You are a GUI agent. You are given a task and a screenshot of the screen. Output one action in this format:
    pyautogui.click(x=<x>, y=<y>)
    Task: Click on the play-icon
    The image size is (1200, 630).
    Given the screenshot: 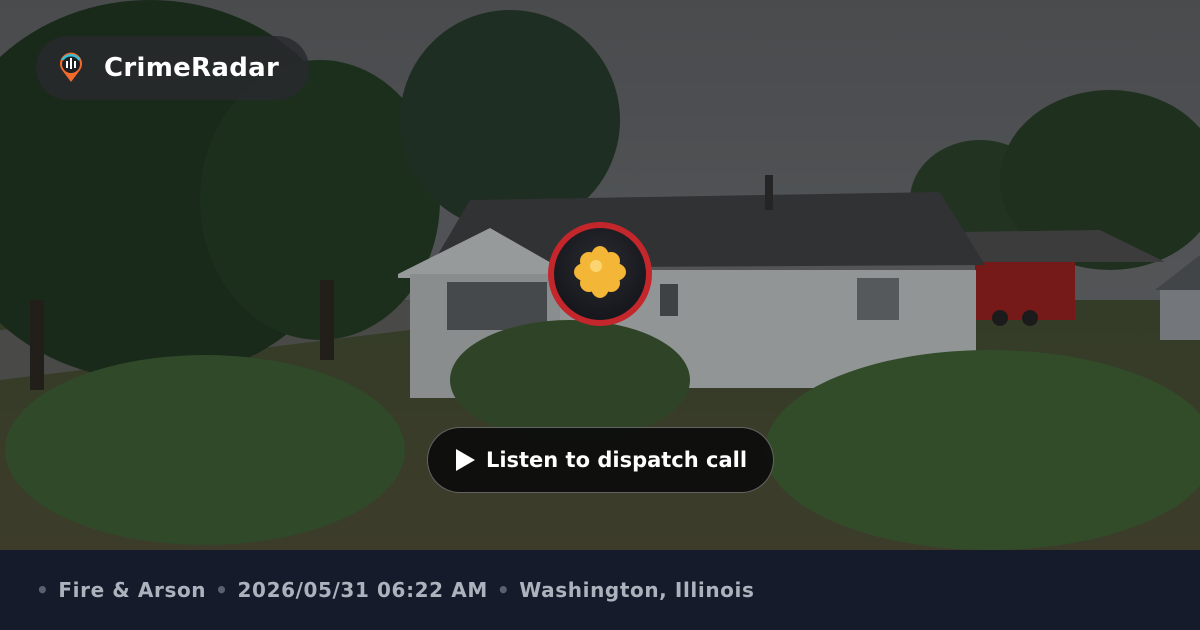 What is the action you would take?
    pyautogui.click(x=465, y=460)
    